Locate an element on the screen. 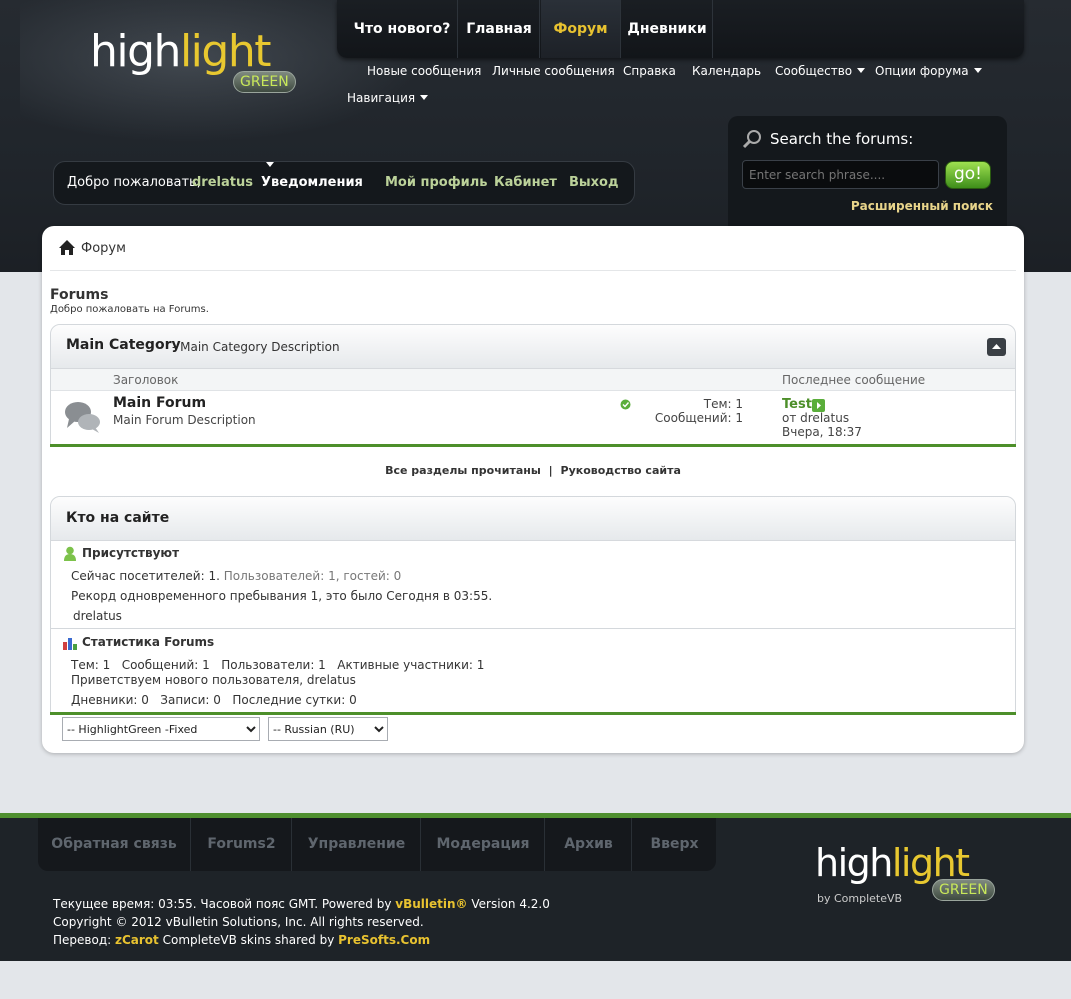 This screenshot has width=1071, height=999. subnav-private-messages: Личные сообщения is located at coordinates (553, 71).